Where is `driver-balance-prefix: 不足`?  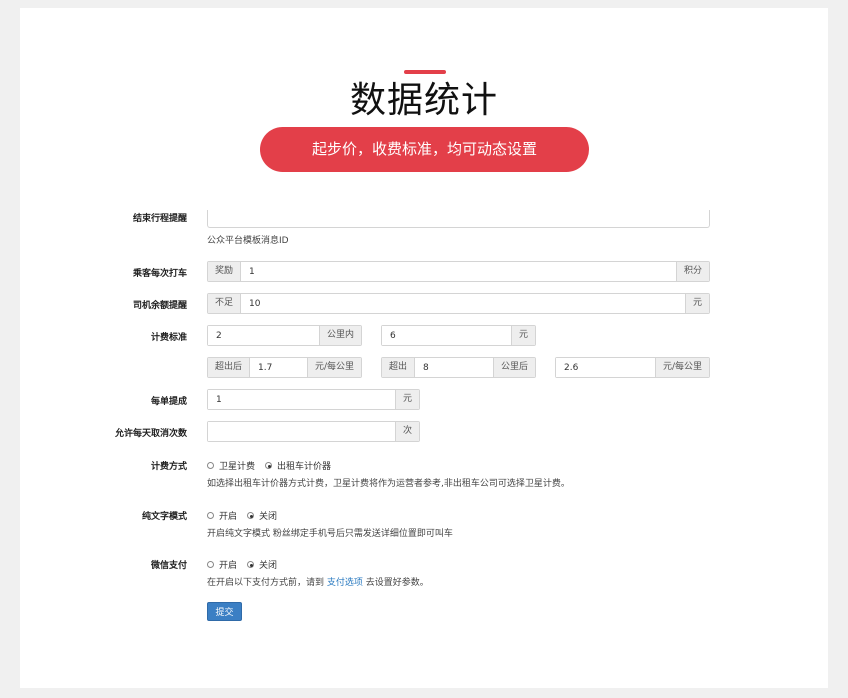
driver-balance-prefix: 不足 is located at coordinates (225, 303).